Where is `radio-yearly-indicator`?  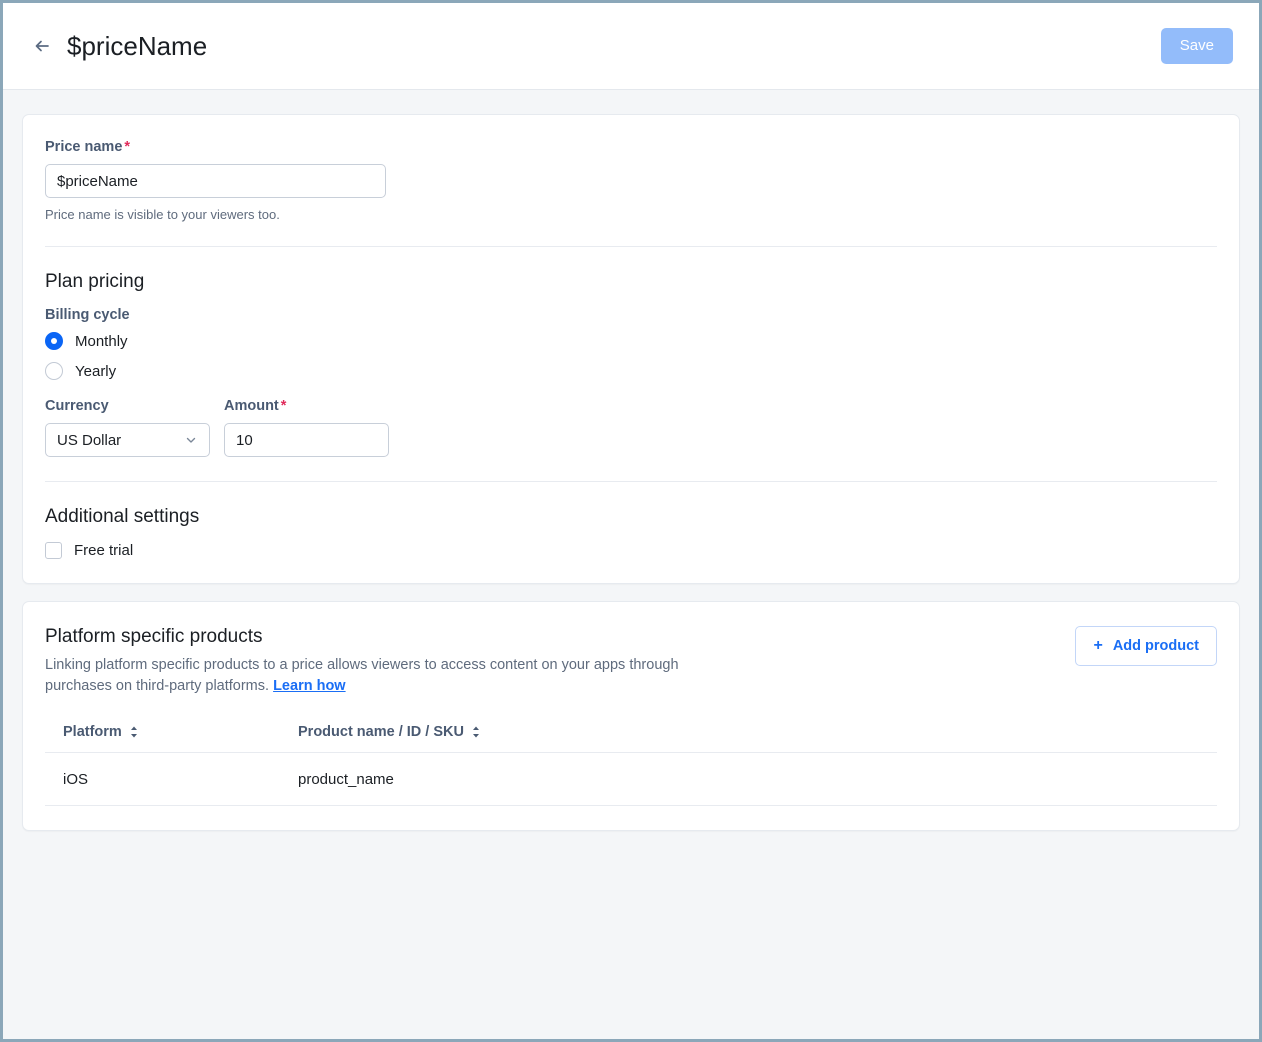
radio-yearly-indicator is located at coordinates (54, 371).